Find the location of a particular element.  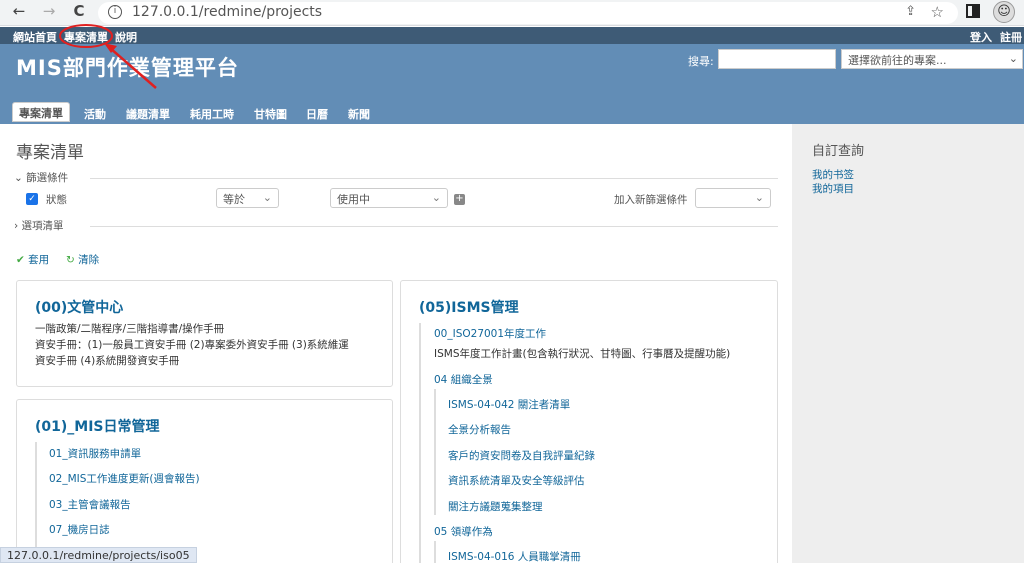

filters-legend: ⌄ 篩選條件 is located at coordinates (41, 177).